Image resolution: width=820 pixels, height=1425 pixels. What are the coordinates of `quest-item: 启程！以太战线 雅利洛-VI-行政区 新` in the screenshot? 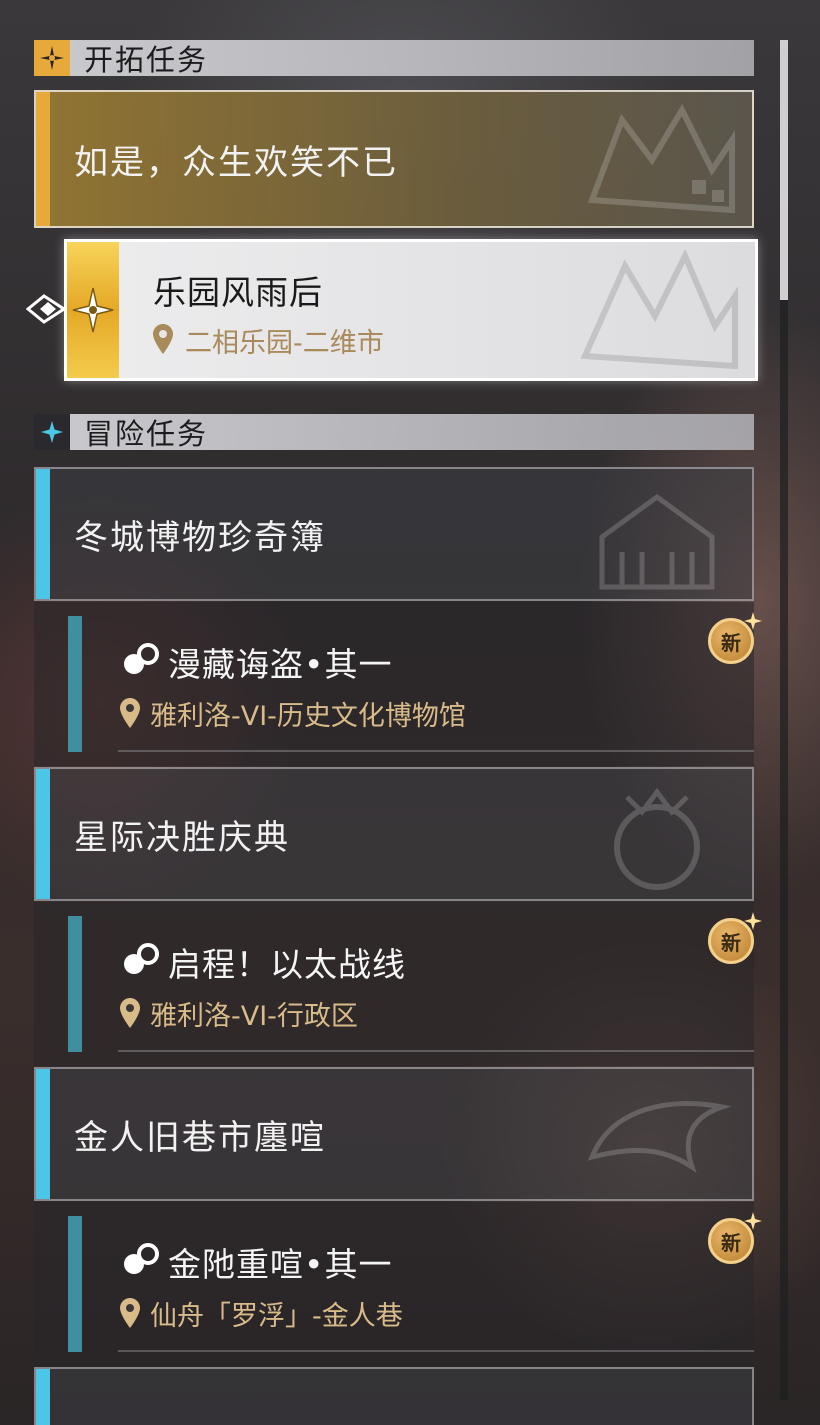 It's located at (398, 984).